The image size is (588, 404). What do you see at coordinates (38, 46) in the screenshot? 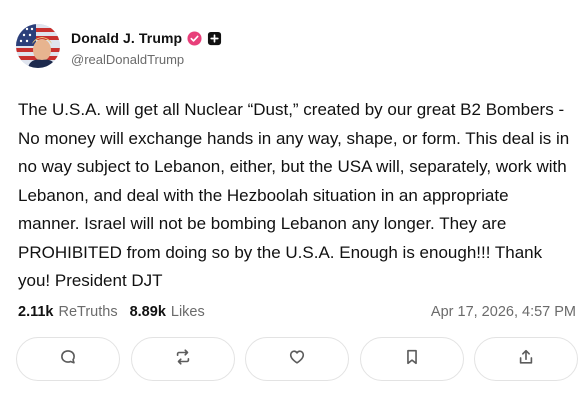
I see `avatar` at bounding box center [38, 46].